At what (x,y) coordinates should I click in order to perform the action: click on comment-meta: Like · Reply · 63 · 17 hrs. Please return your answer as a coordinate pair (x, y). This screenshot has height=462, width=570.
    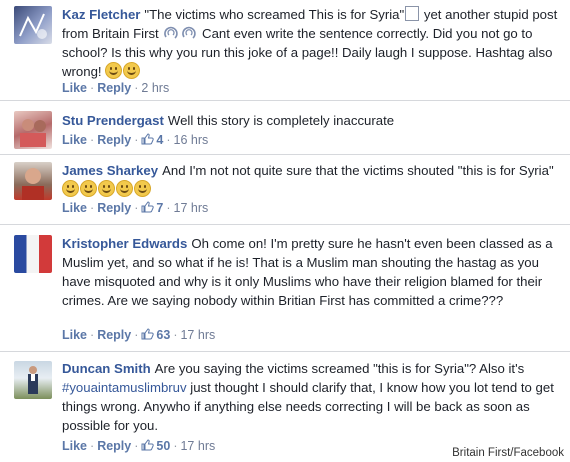
    Looking at the image, I should click on (138, 335).